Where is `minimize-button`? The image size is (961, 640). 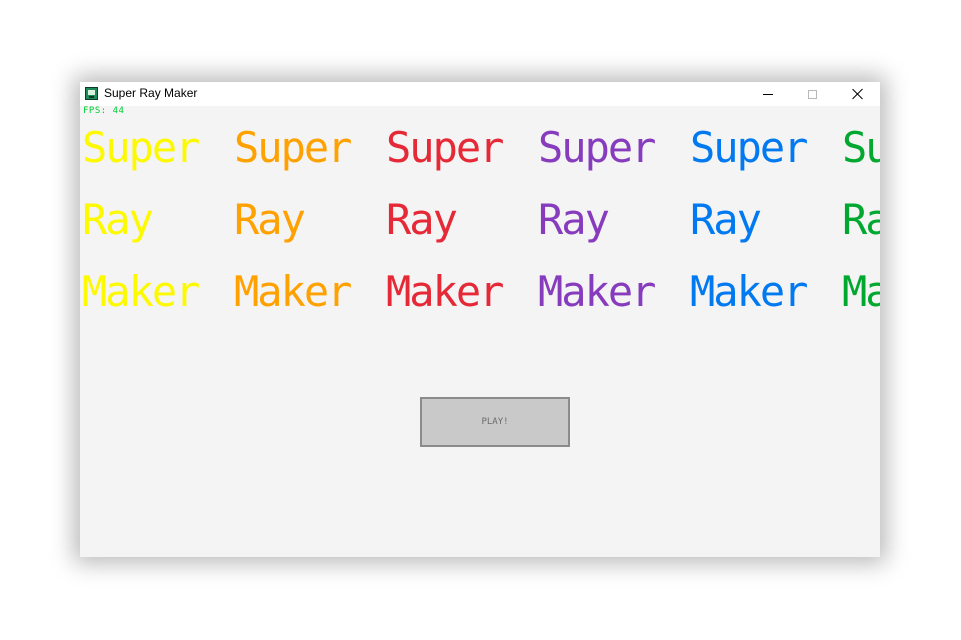
minimize-button is located at coordinates (767, 94).